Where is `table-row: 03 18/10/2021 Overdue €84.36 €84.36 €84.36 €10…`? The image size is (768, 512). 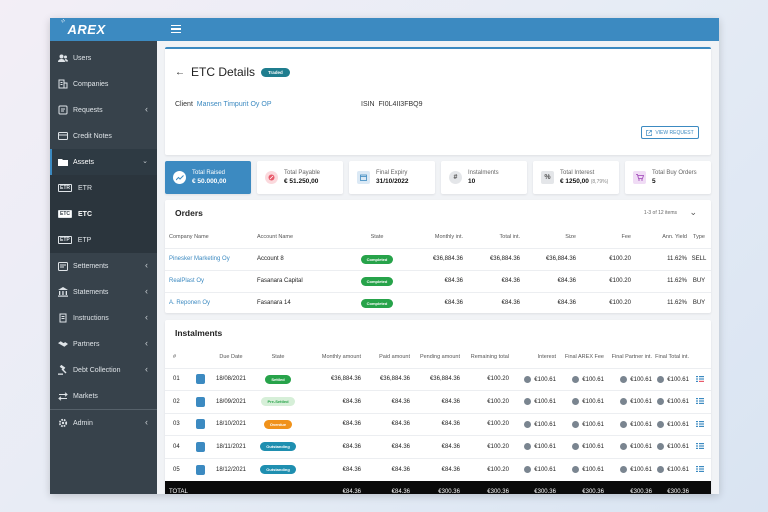
table-row: 03 18/10/2021 Overdue €84.36 €84.36 €84.36 €10… is located at coordinates (438, 424).